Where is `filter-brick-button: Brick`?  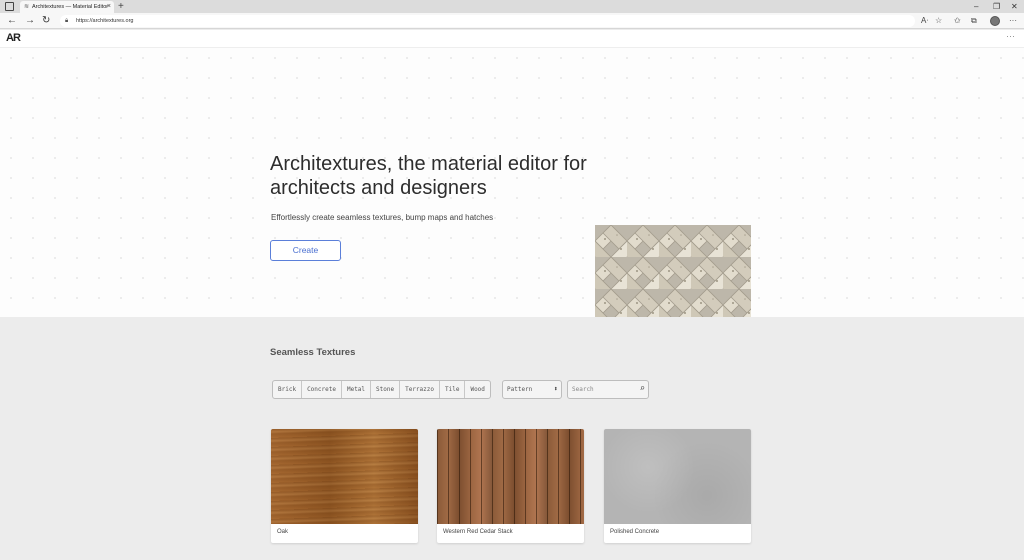 filter-brick-button: Brick is located at coordinates (288, 389).